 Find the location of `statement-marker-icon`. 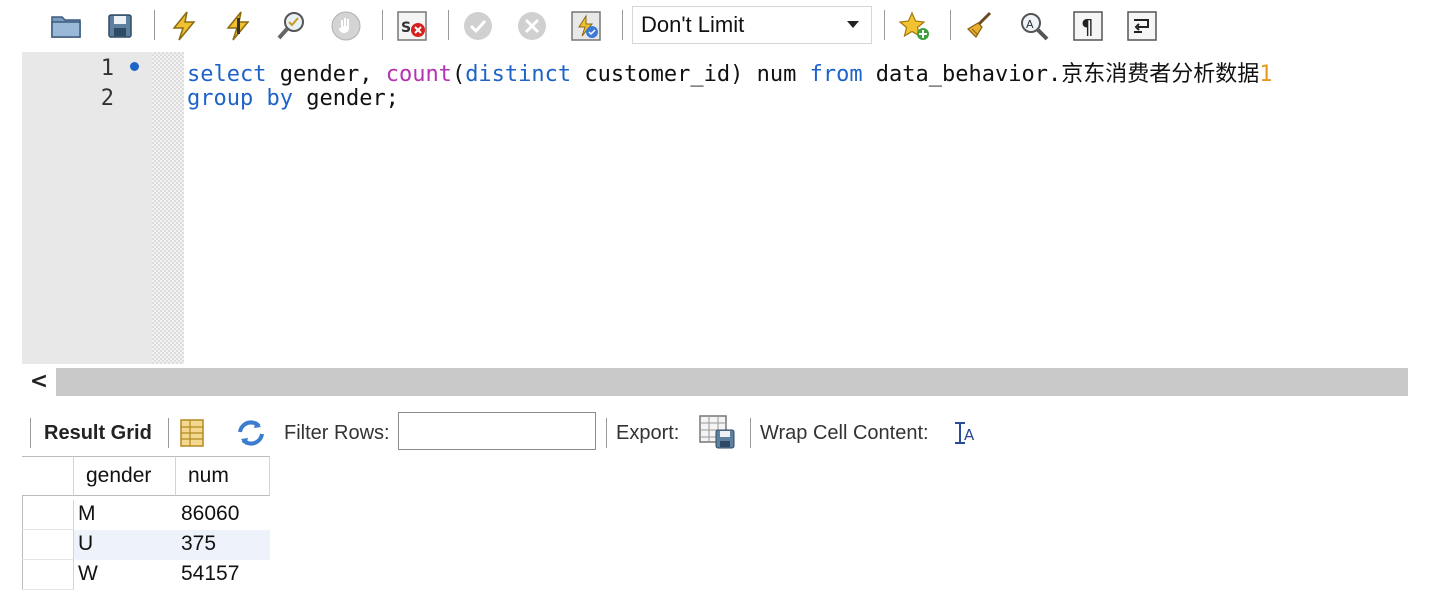

statement-marker-icon is located at coordinates (134, 66).